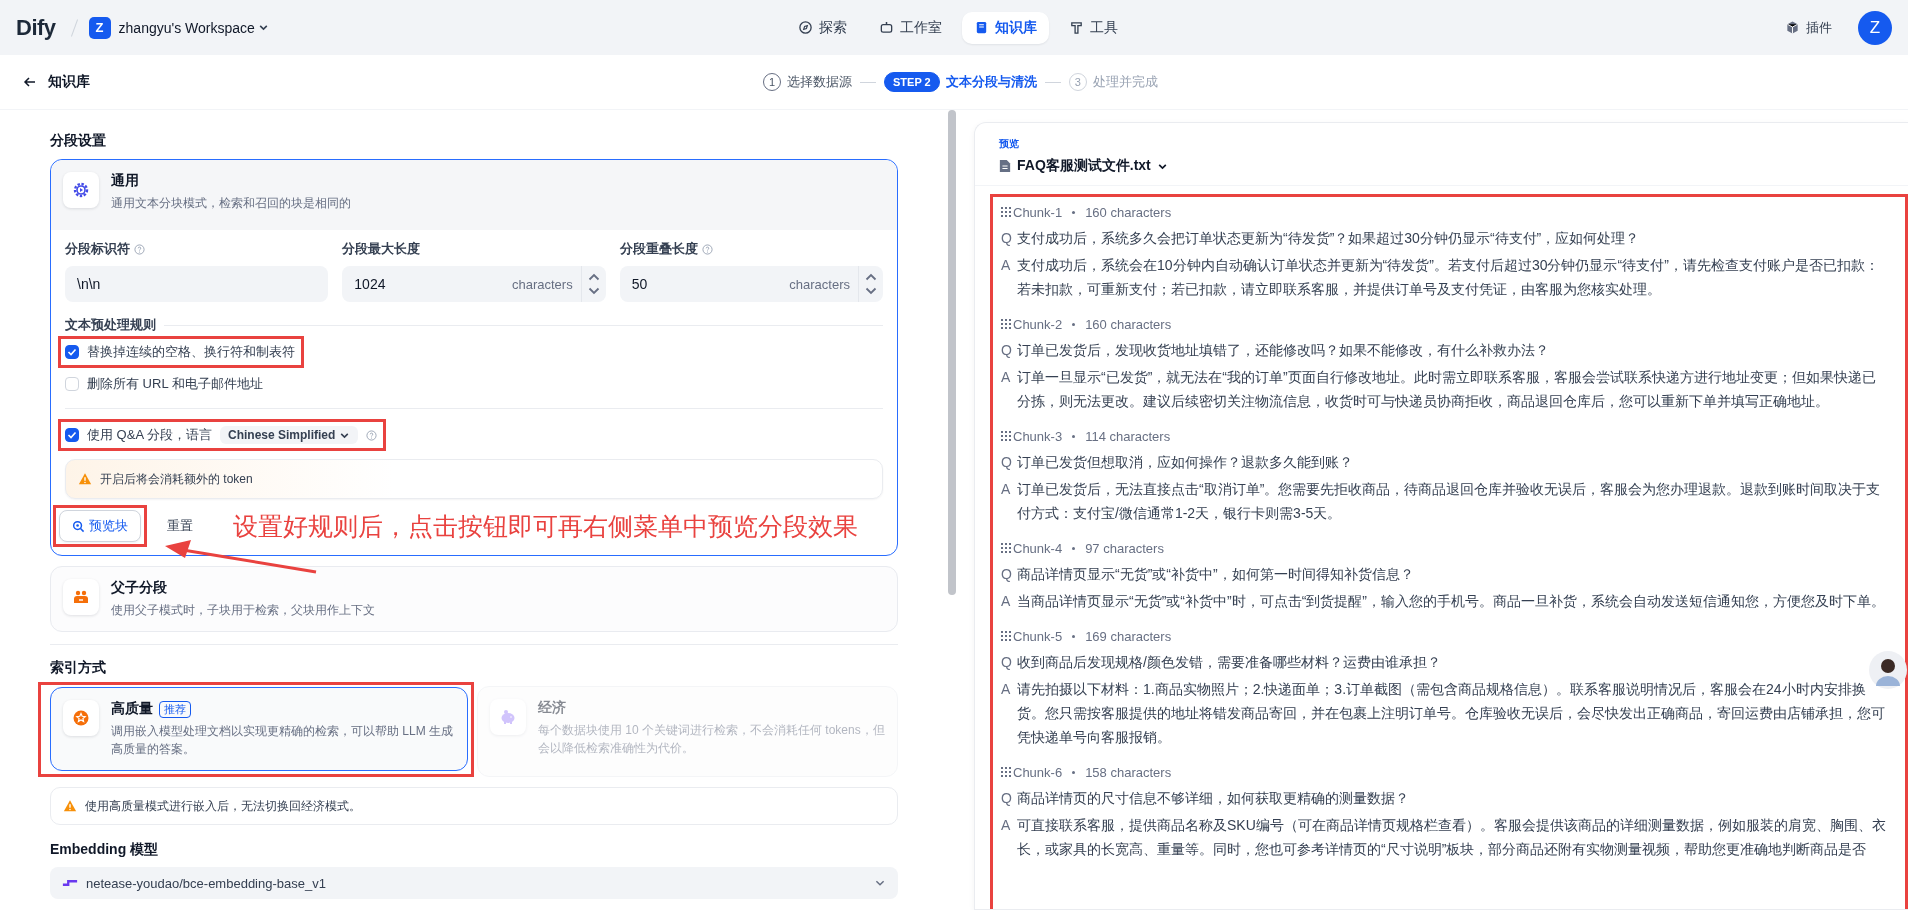 This screenshot has height=910, width=1908. I want to click on cube-icon, so click(1792, 27).